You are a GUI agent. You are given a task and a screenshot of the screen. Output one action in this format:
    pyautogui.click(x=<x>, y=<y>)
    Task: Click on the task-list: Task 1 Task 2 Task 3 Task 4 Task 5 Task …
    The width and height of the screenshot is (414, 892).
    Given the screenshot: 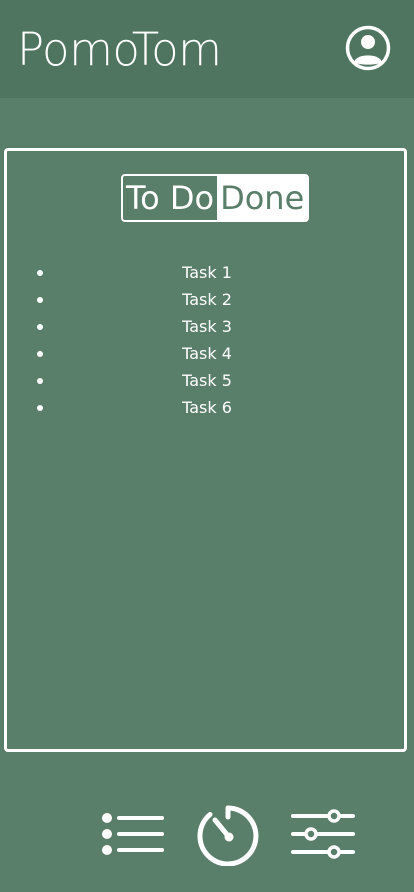 What is the action you would take?
    pyautogui.click(x=207, y=340)
    